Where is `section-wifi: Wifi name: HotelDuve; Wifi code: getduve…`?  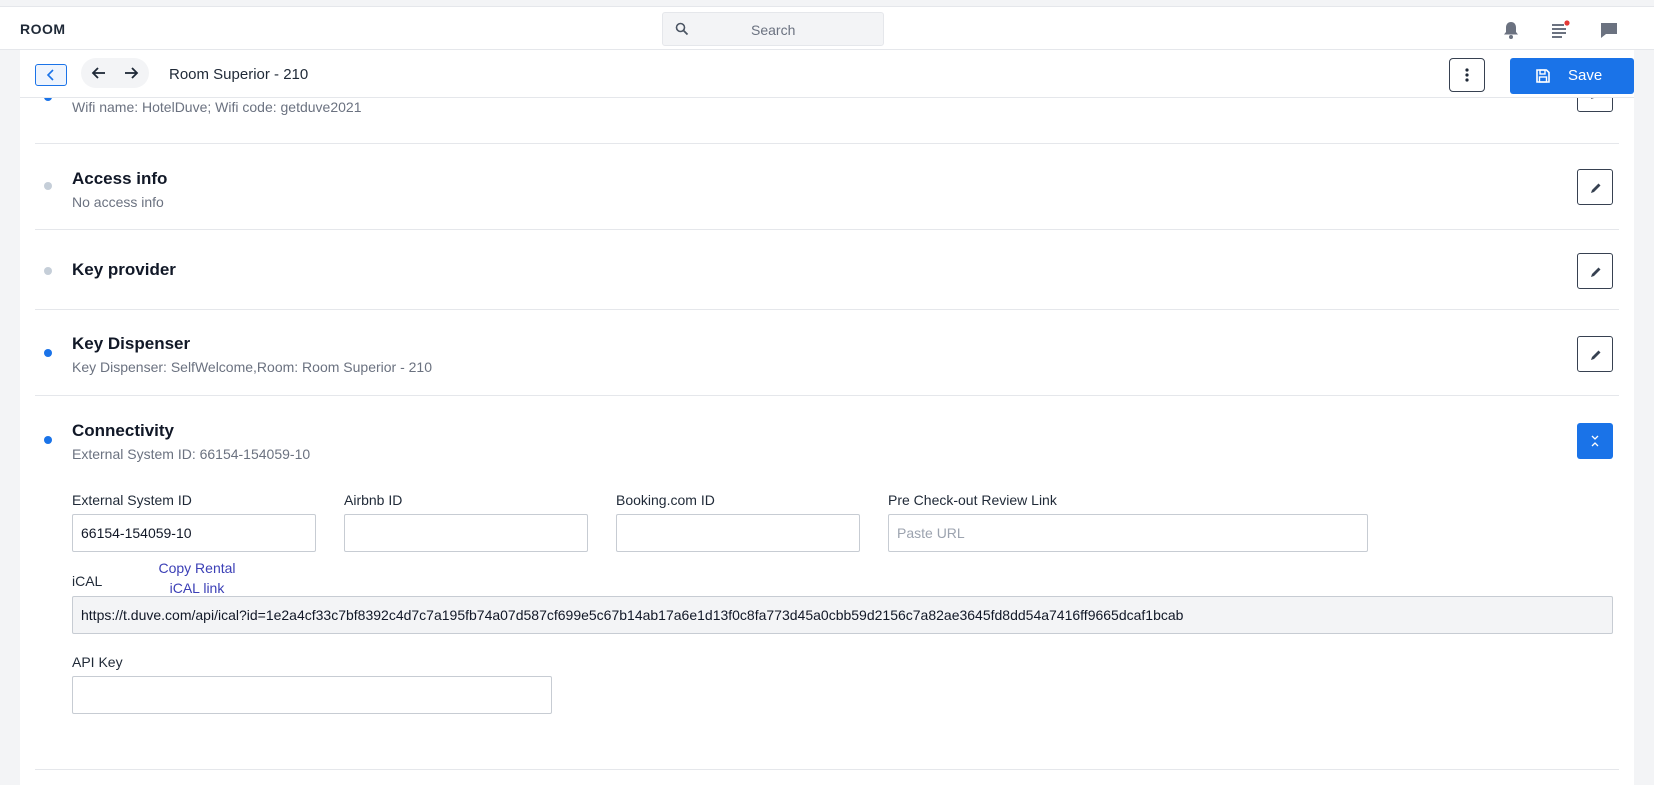 section-wifi: Wifi name: HotelDuve; Wifi code: getduve… is located at coordinates (827, 121).